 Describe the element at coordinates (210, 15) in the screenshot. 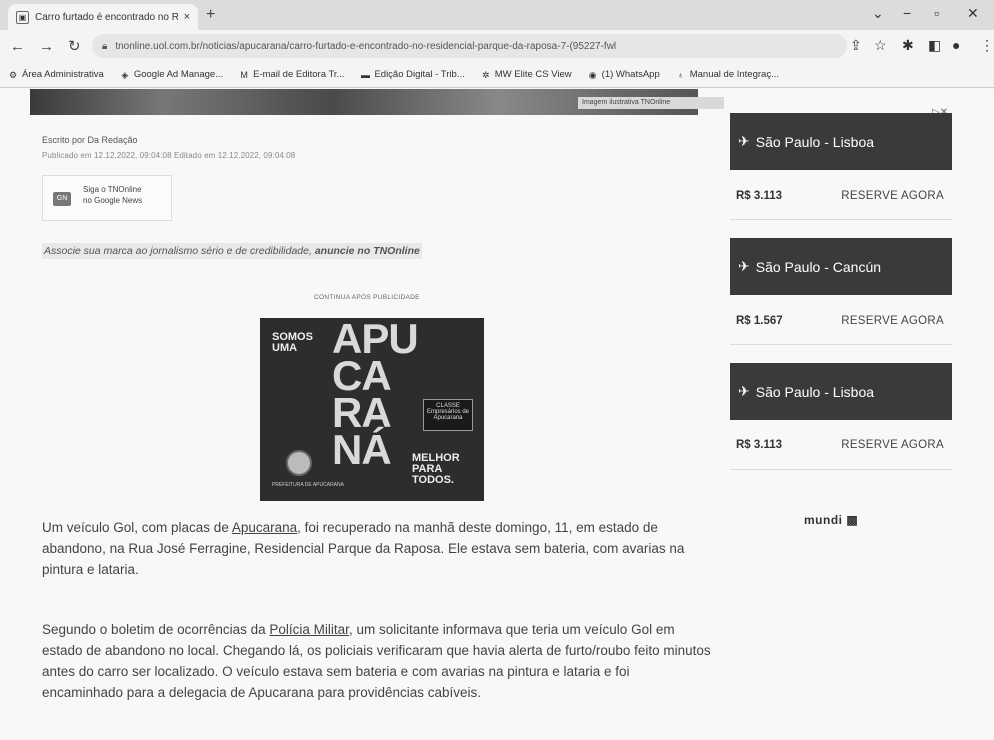

I see `new-tab-button: +` at that location.